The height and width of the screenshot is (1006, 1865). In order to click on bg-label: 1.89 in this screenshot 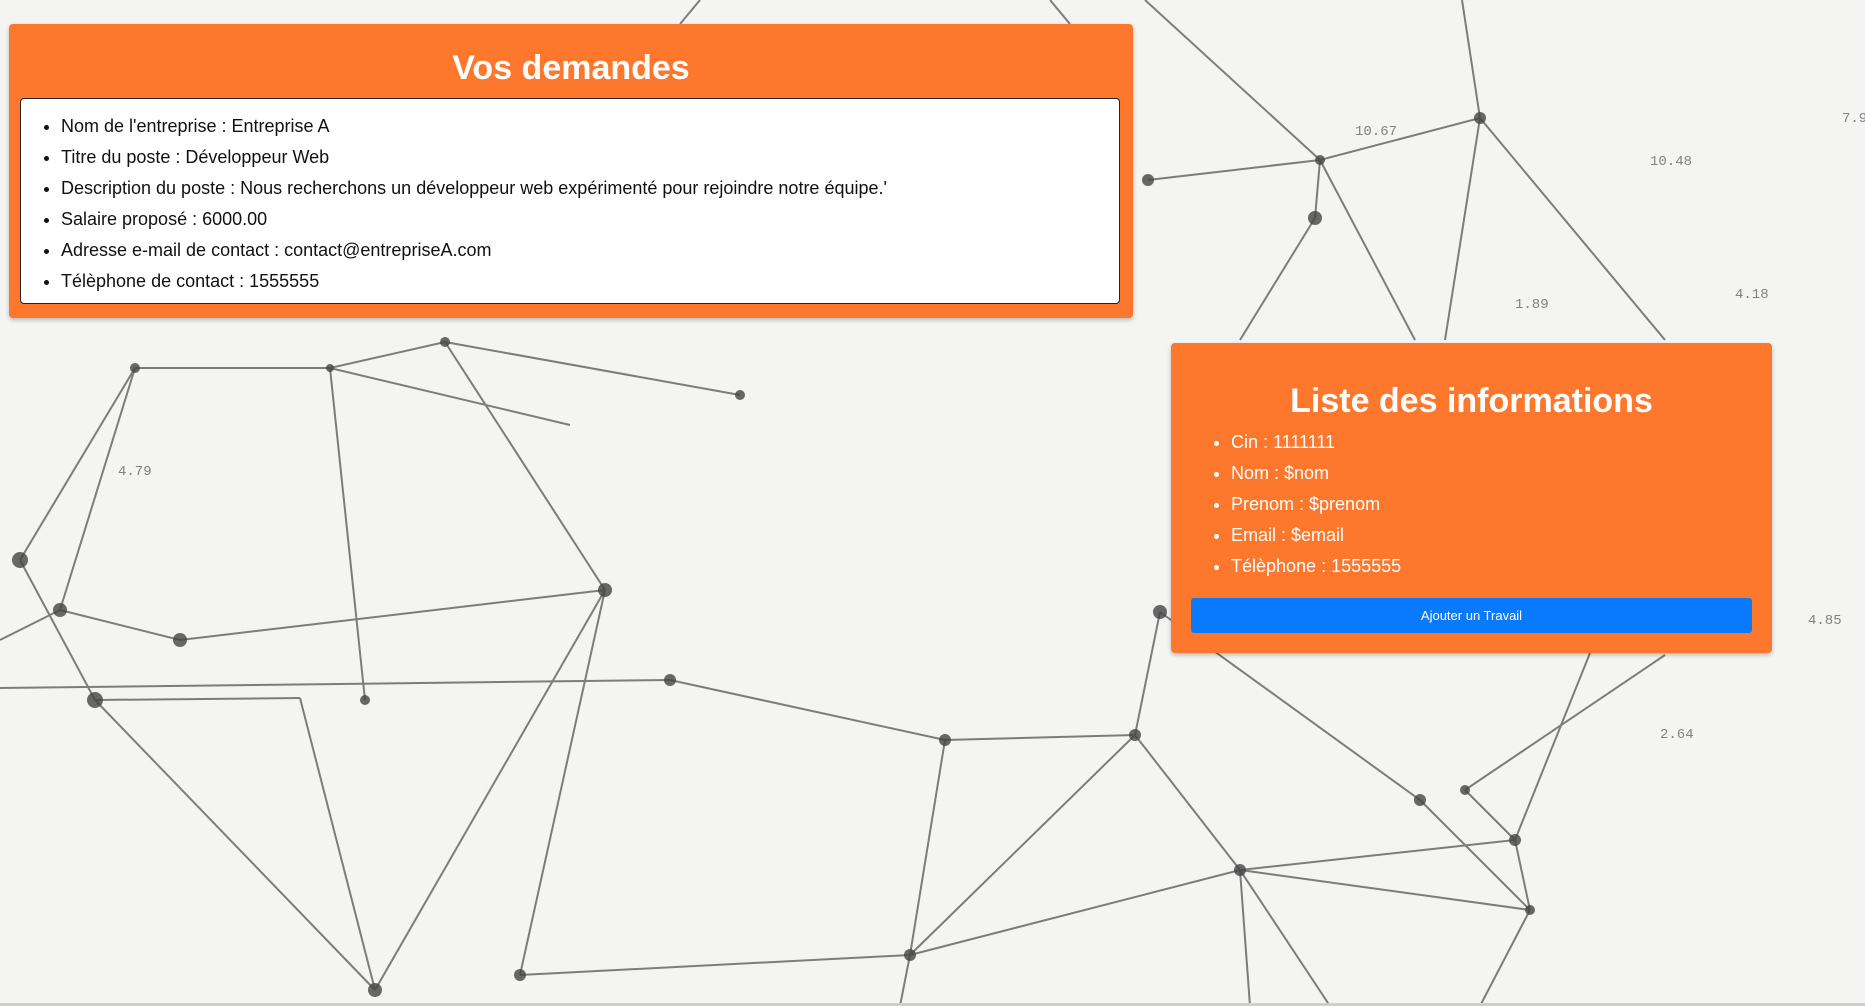, I will do `click(1532, 305)`.